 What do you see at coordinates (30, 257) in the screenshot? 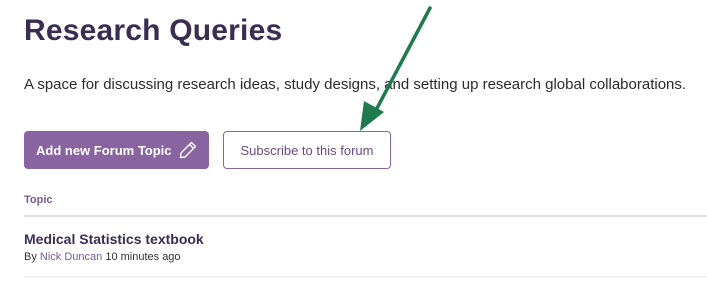
I see `topic-by-prefix: By` at bounding box center [30, 257].